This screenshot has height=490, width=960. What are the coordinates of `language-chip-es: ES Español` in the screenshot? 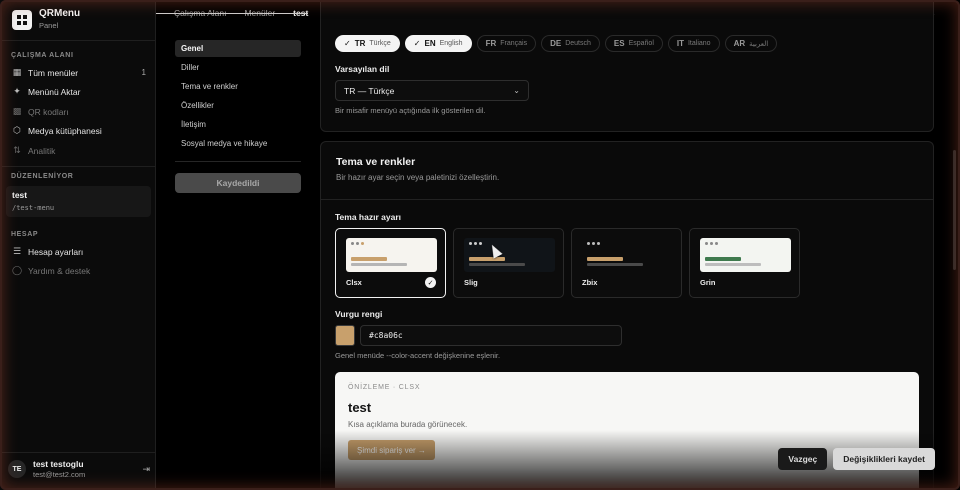 It's located at (633, 43).